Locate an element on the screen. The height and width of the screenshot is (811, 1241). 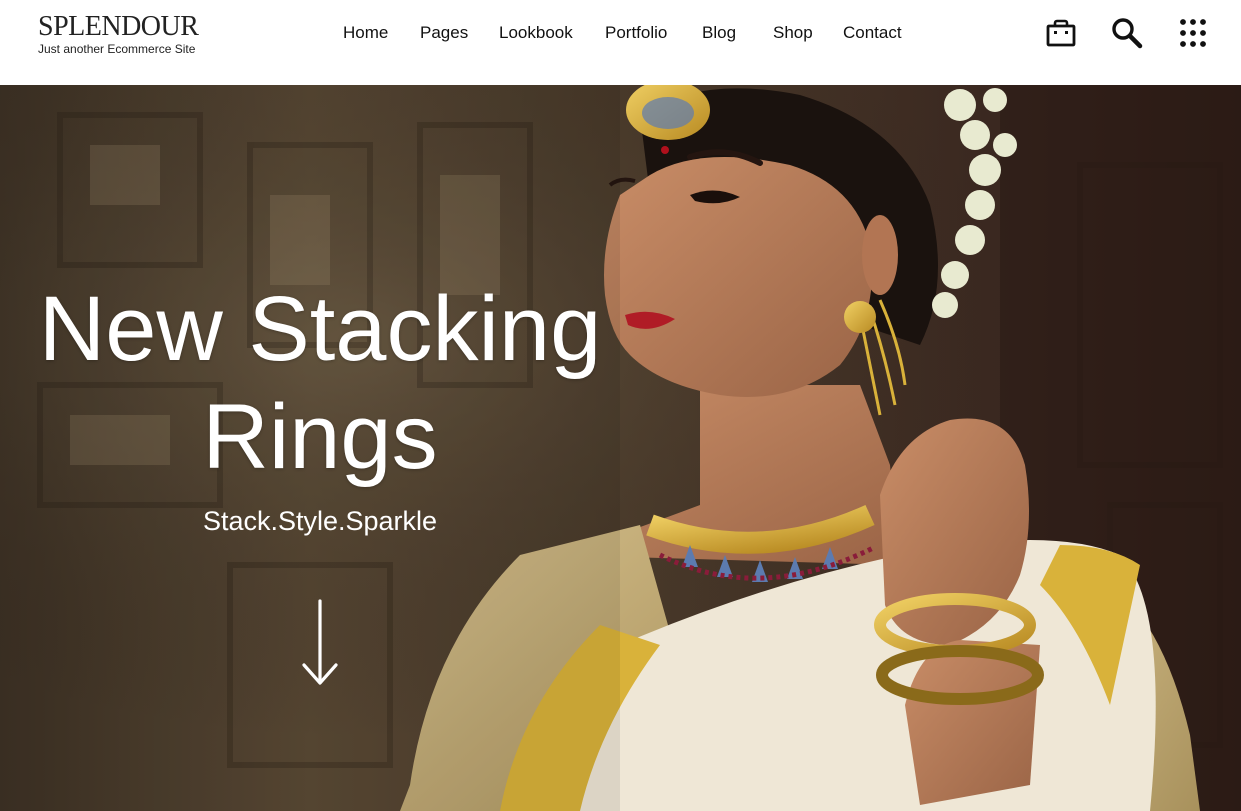
scroll-down-button is located at coordinates (320, 643).